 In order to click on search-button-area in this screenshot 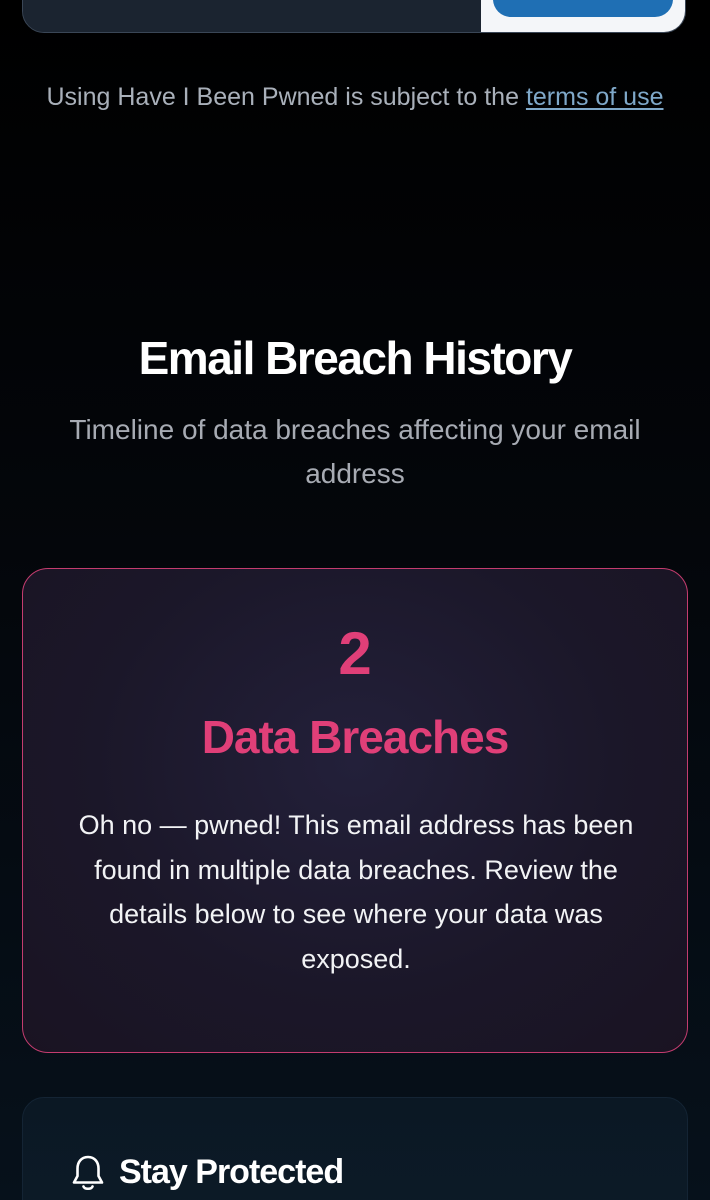, I will do `click(583, 16)`.